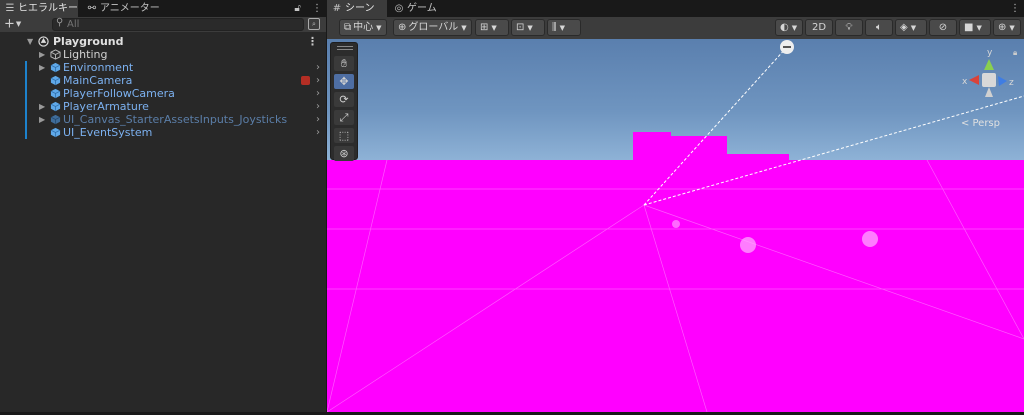 This screenshot has height=415, width=1024. Describe the element at coordinates (980, 123) in the screenshot. I see `projection-toggle: < Persp` at that location.